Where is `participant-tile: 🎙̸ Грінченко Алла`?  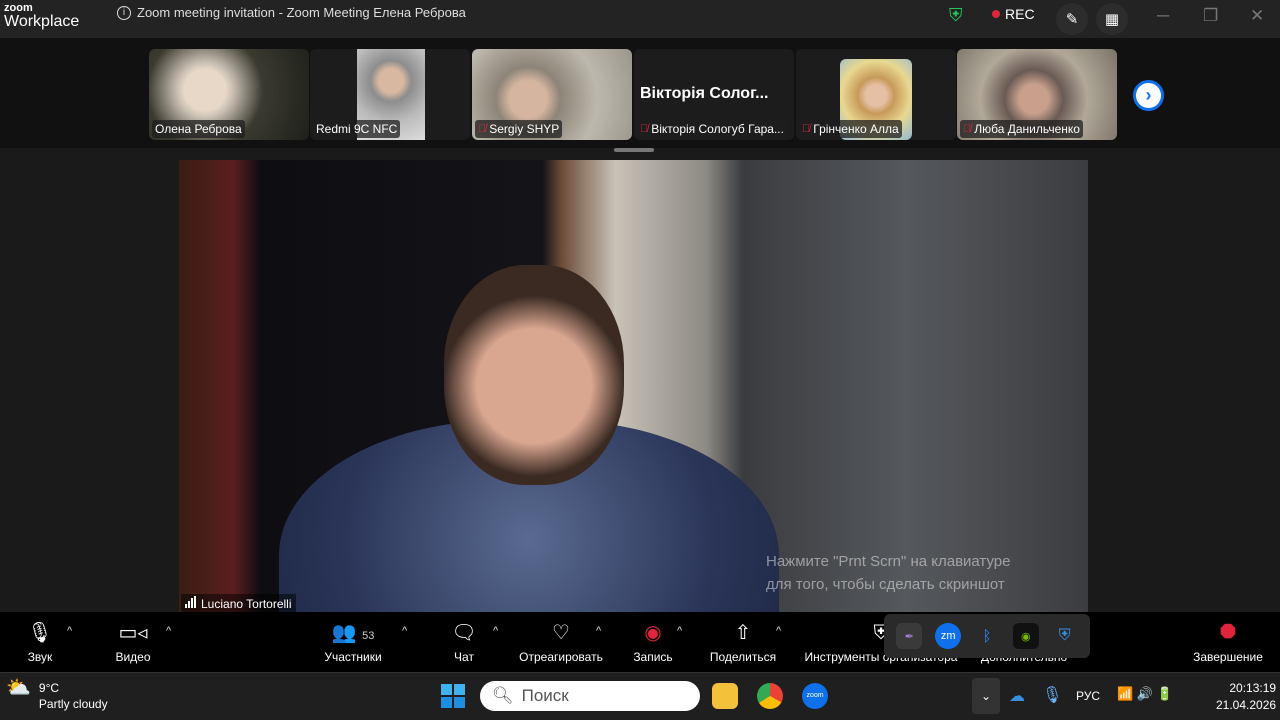 participant-tile: 🎙̸ Грінченко Алла is located at coordinates (876, 94).